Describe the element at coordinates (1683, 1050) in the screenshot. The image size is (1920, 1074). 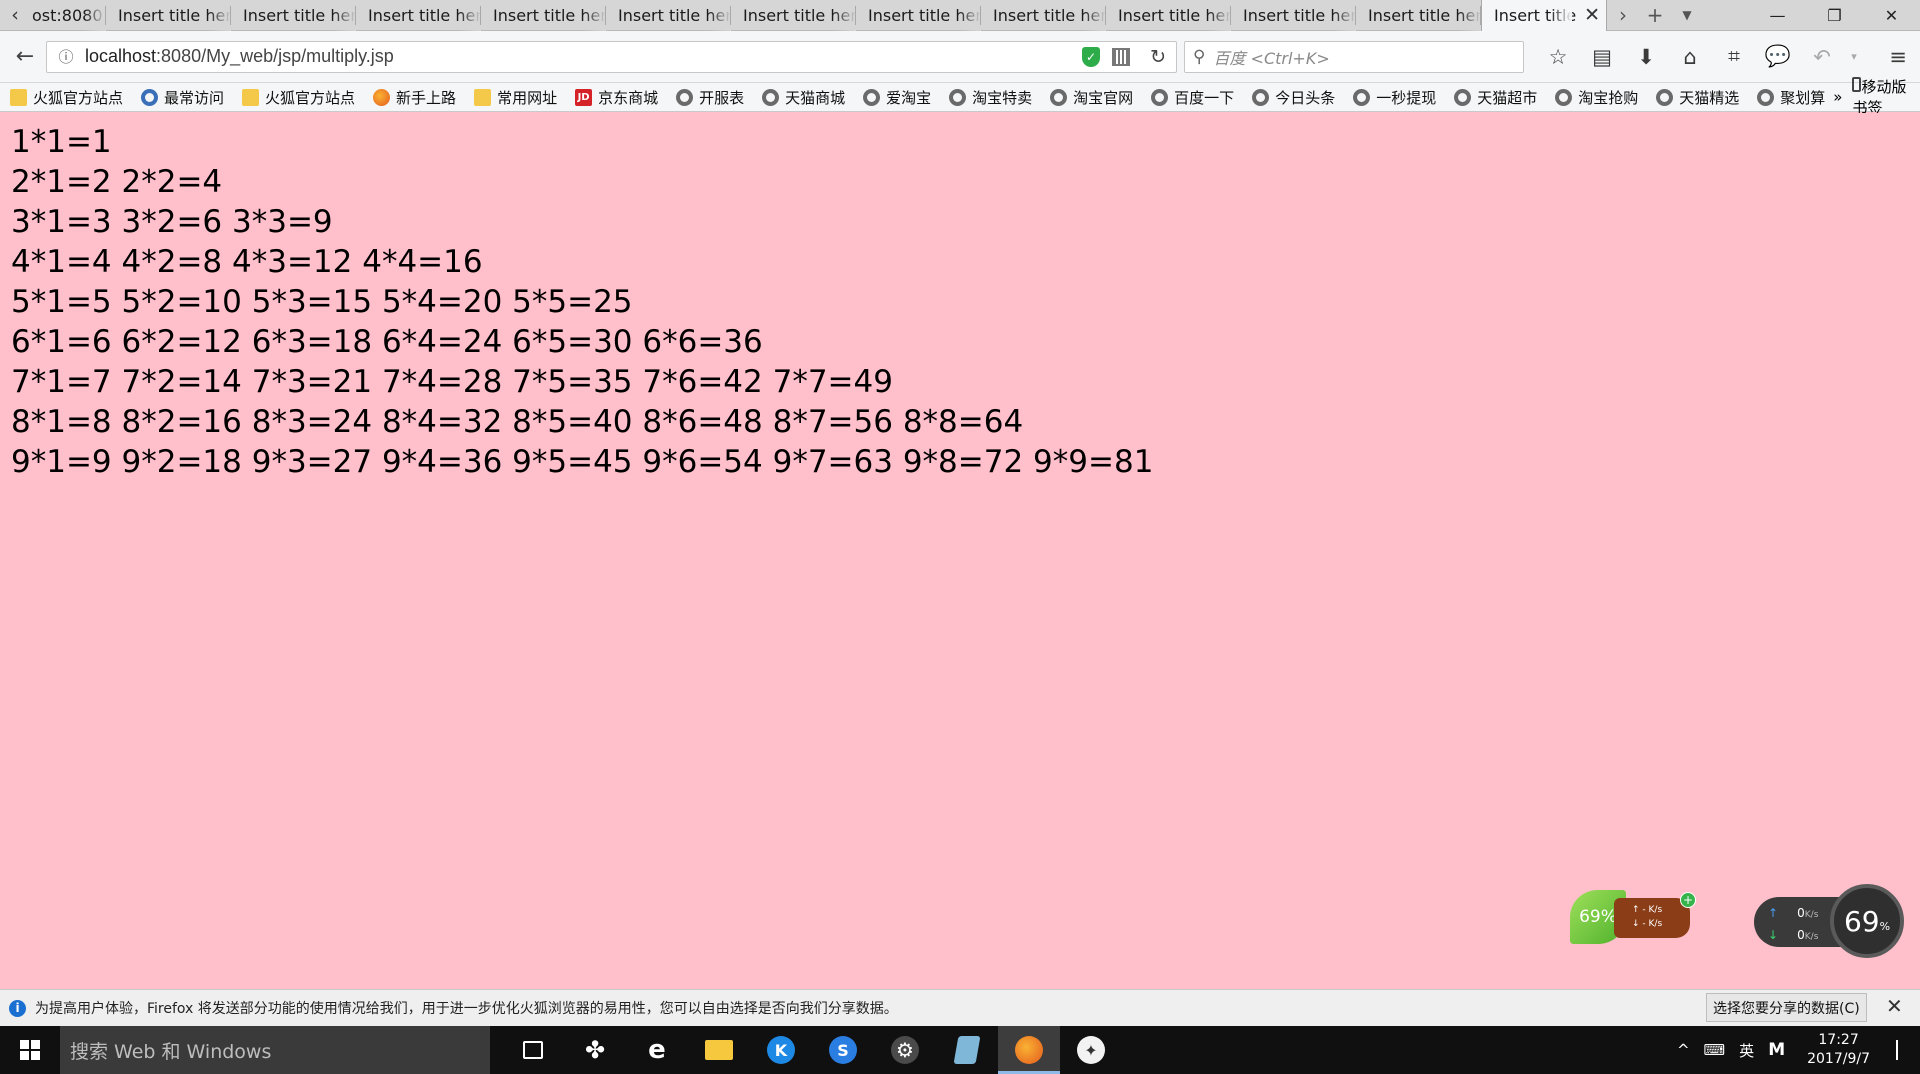
I see `show-hidden-icons-icon: ^` at that location.